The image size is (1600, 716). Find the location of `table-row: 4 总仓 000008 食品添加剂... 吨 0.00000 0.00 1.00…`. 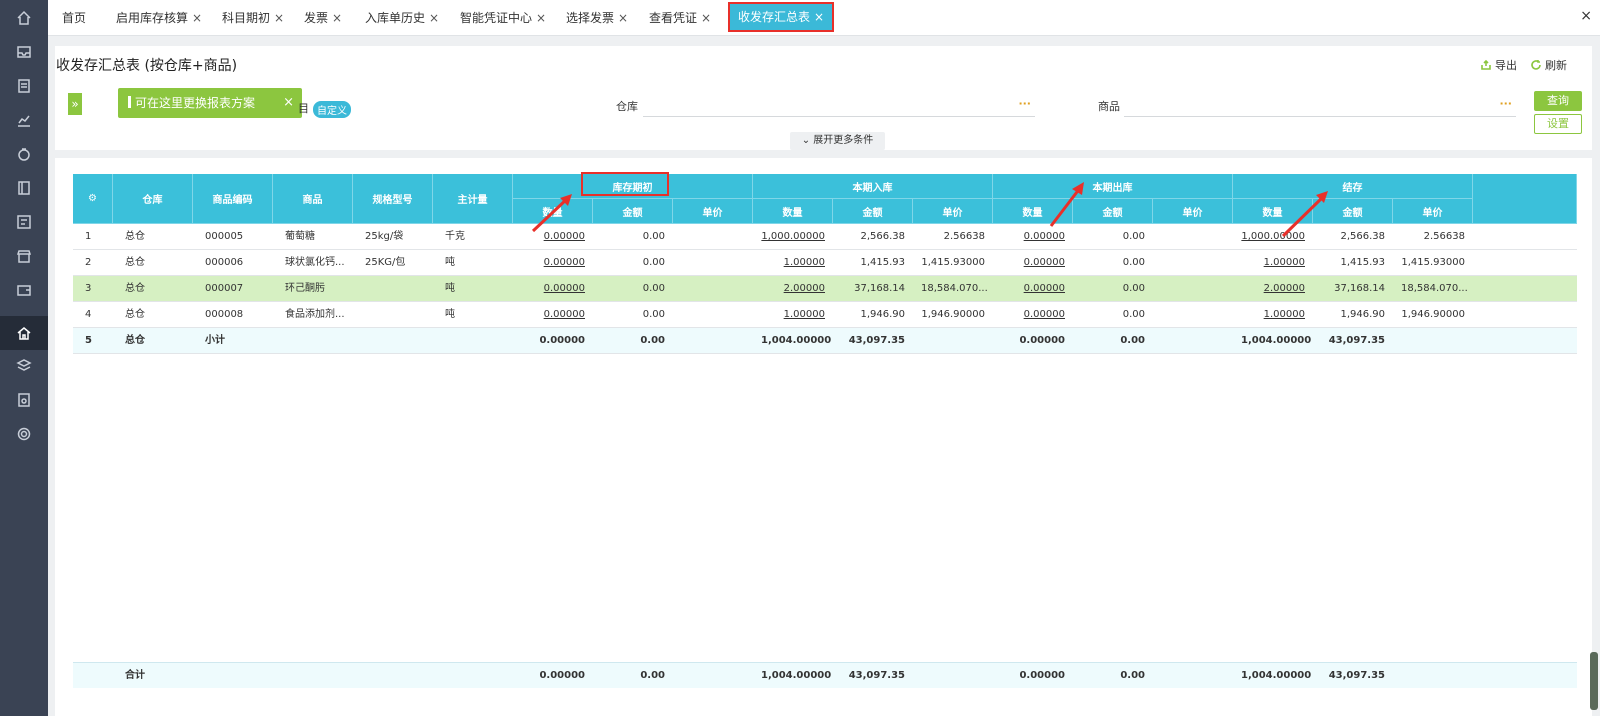

table-row: 4 总仓 000008 食品添加剂... 吨 0.00000 0.00 1.00… is located at coordinates (825, 315).